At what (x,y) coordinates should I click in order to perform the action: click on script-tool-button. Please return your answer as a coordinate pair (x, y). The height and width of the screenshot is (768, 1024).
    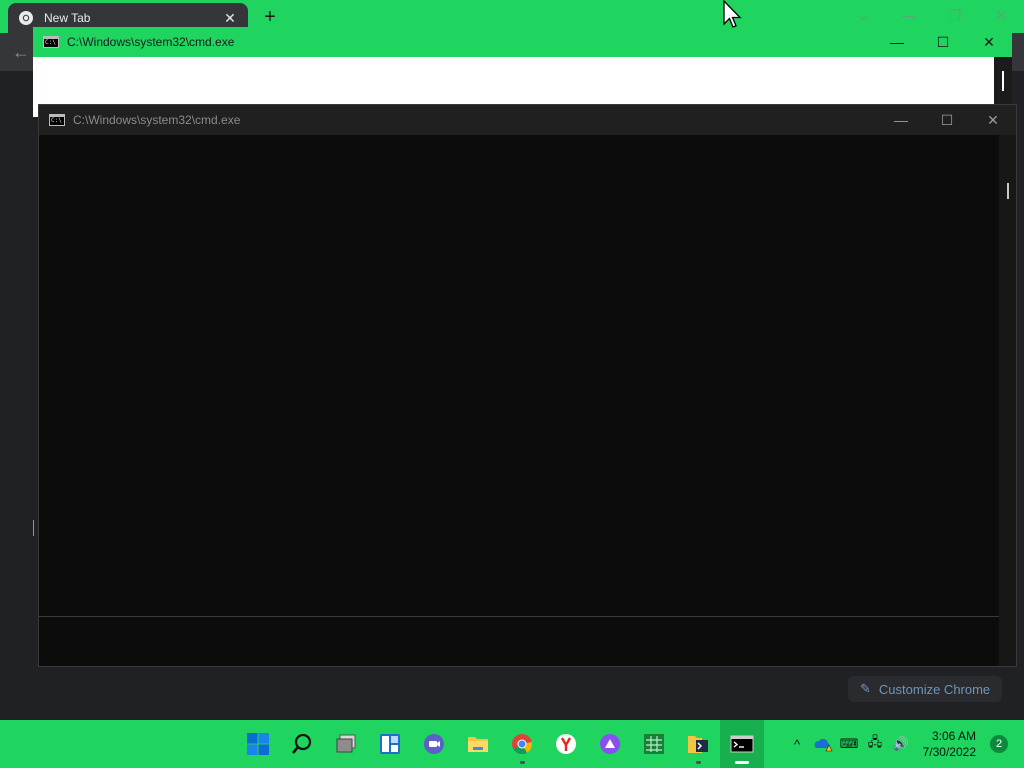
    Looking at the image, I should click on (698, 744).